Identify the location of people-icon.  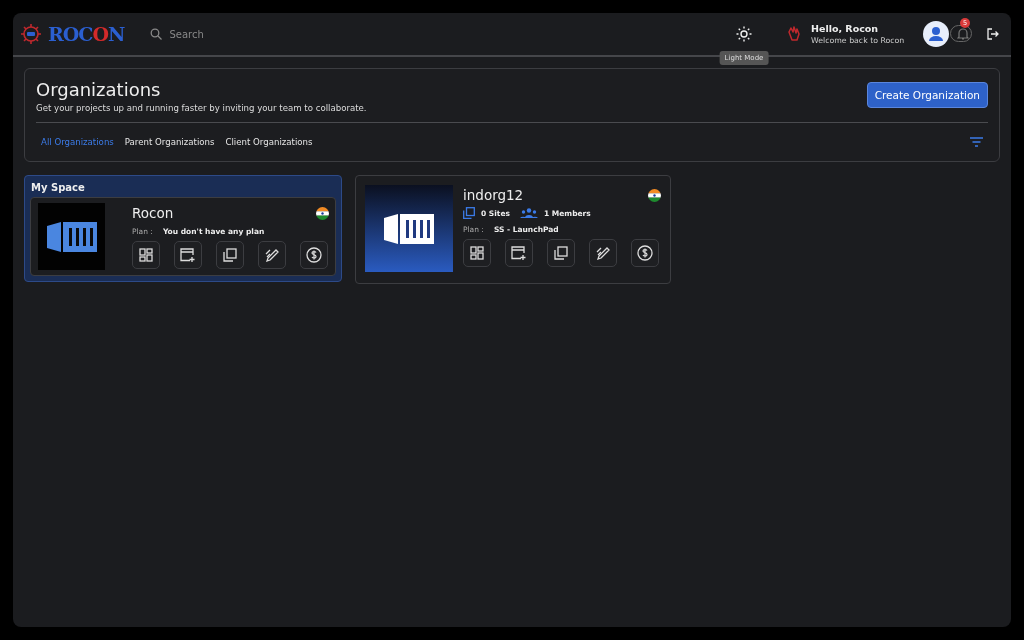
(528, 213).